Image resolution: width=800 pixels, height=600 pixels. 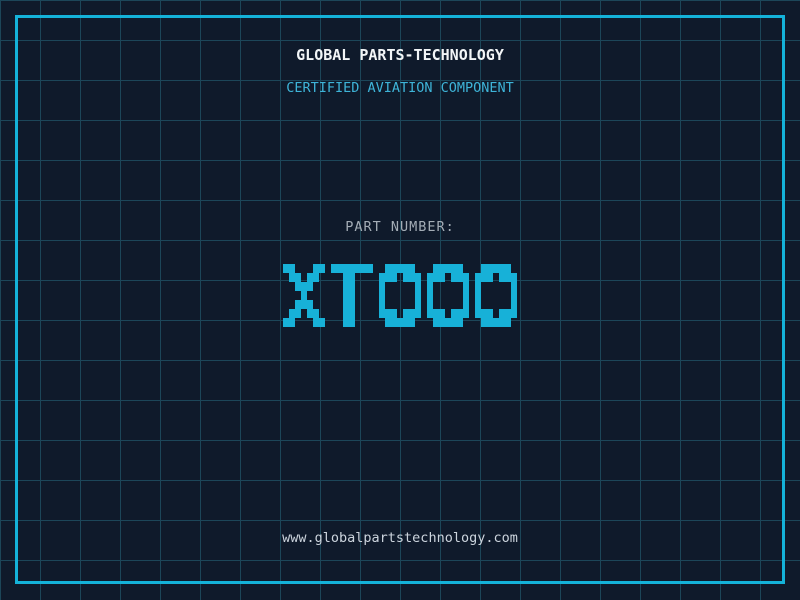 What do you see at coordinates (400, 538) in the screenshot?
I see `website-url: www.globalpartstechnology.com` at bounding box center [400, 538].